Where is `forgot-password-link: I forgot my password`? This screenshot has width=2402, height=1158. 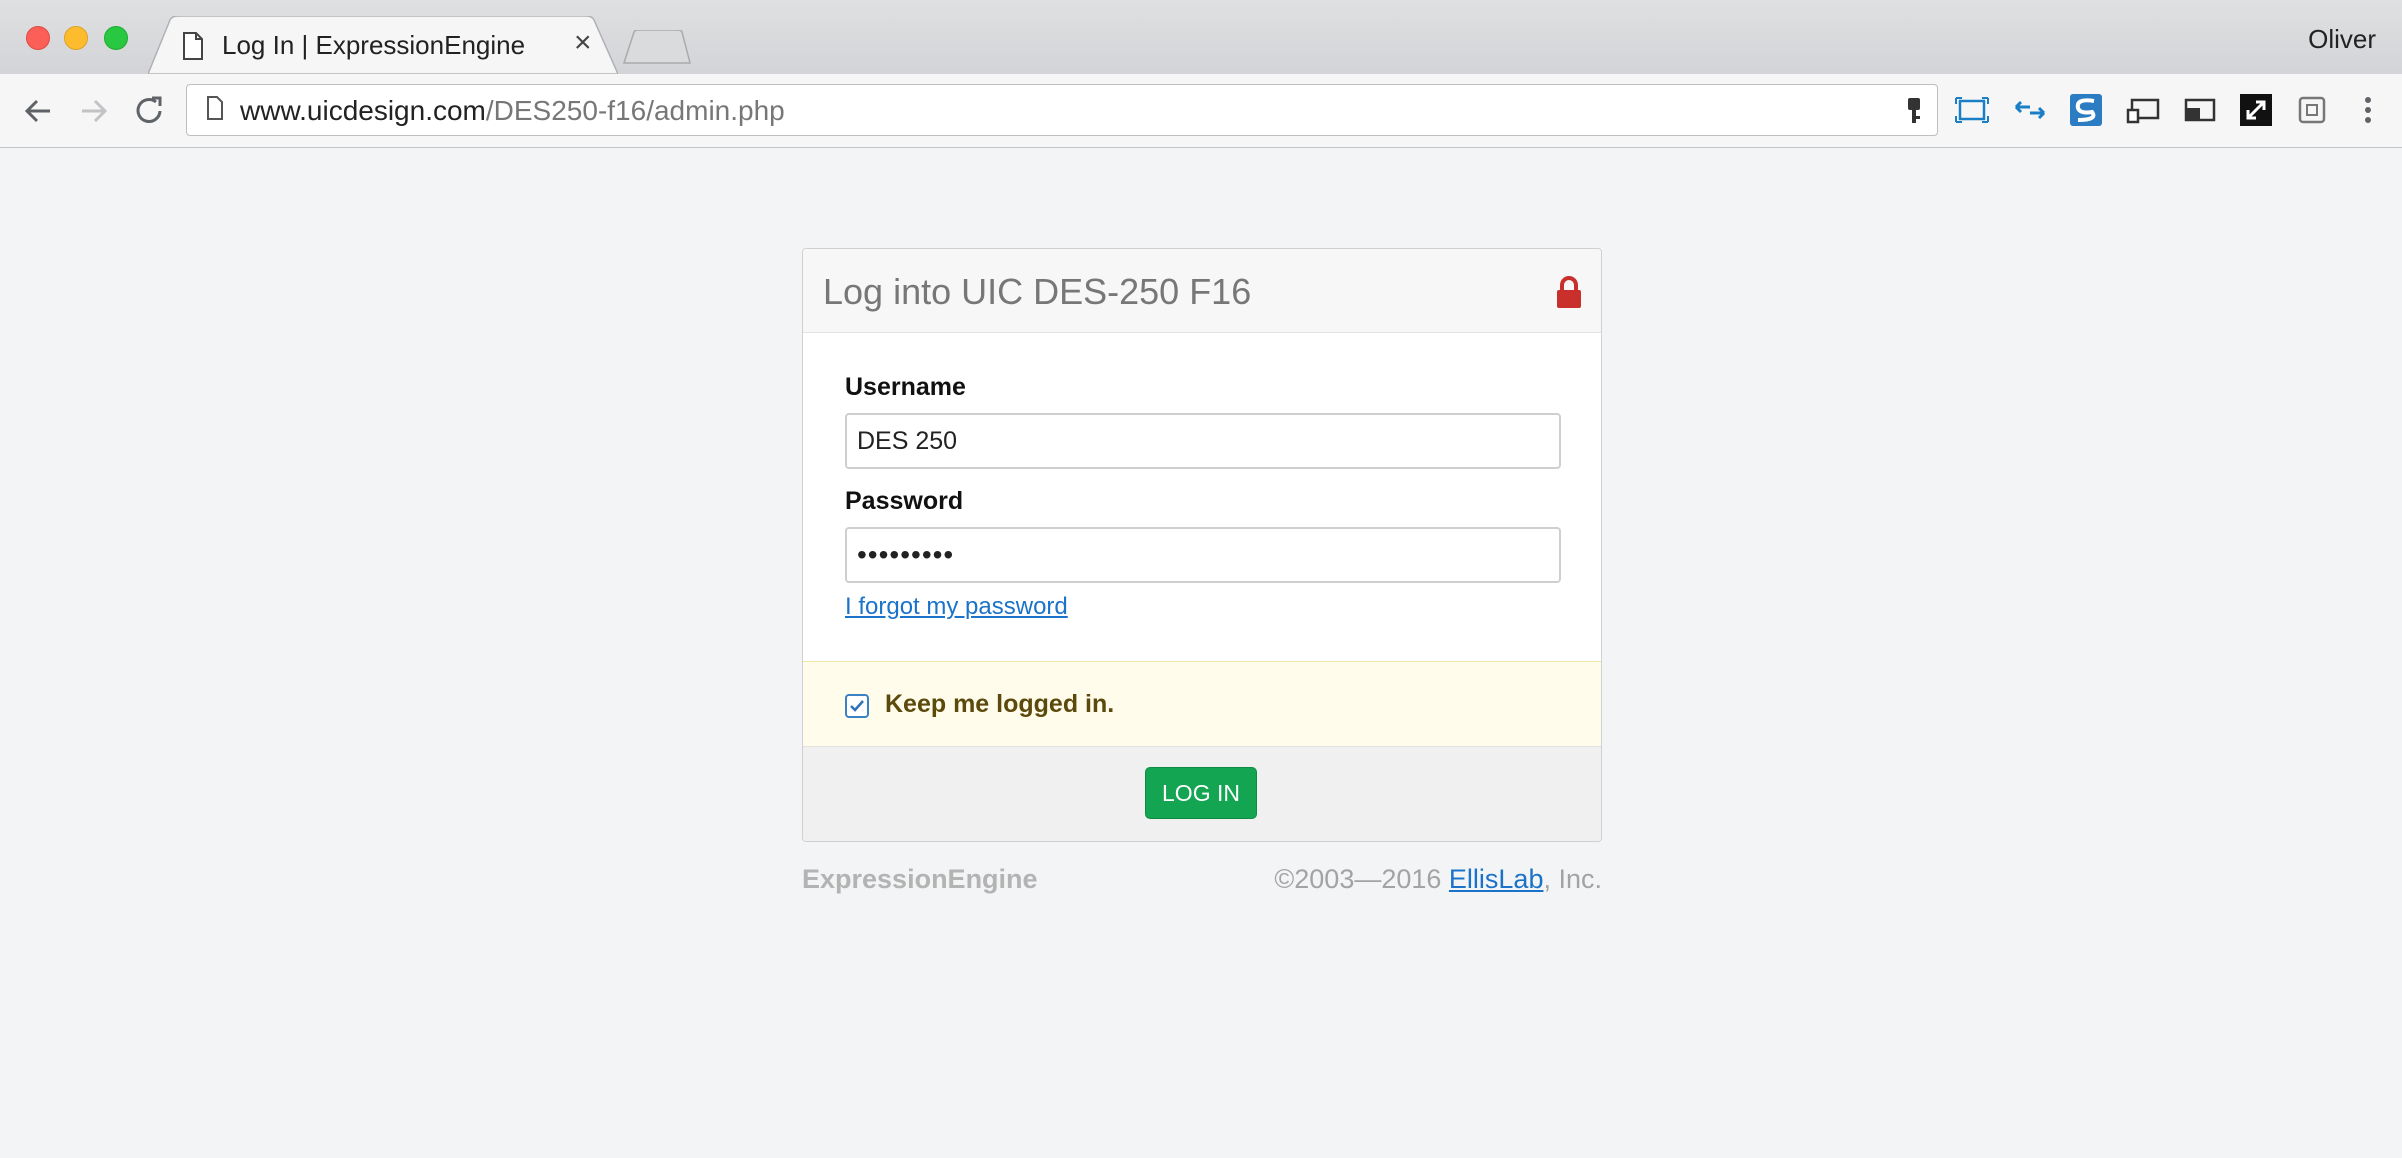 forgot-password-link: I forgot my password is located at coordinates (956, 607).